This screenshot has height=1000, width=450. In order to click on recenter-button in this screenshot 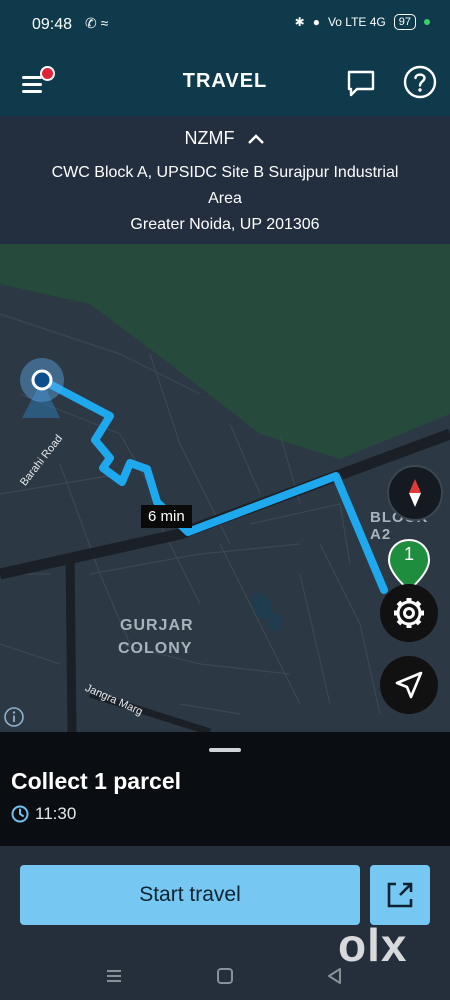, I will do `click(409, 685)`.